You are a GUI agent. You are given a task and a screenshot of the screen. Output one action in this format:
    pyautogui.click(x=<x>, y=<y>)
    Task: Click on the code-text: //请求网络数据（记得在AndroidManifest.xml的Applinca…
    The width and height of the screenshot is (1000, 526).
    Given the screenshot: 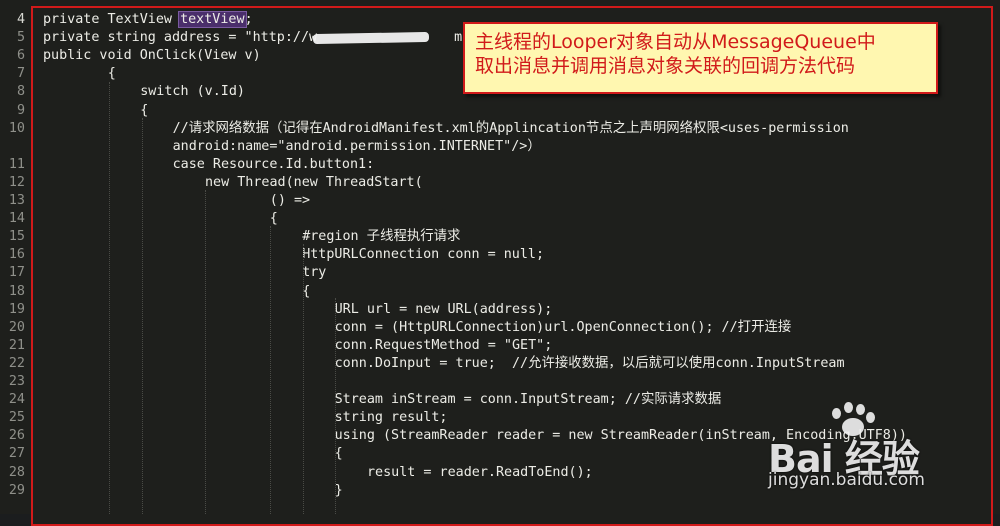 What is the action you would take?
    pyautogui.click(x=510, y=128)
    